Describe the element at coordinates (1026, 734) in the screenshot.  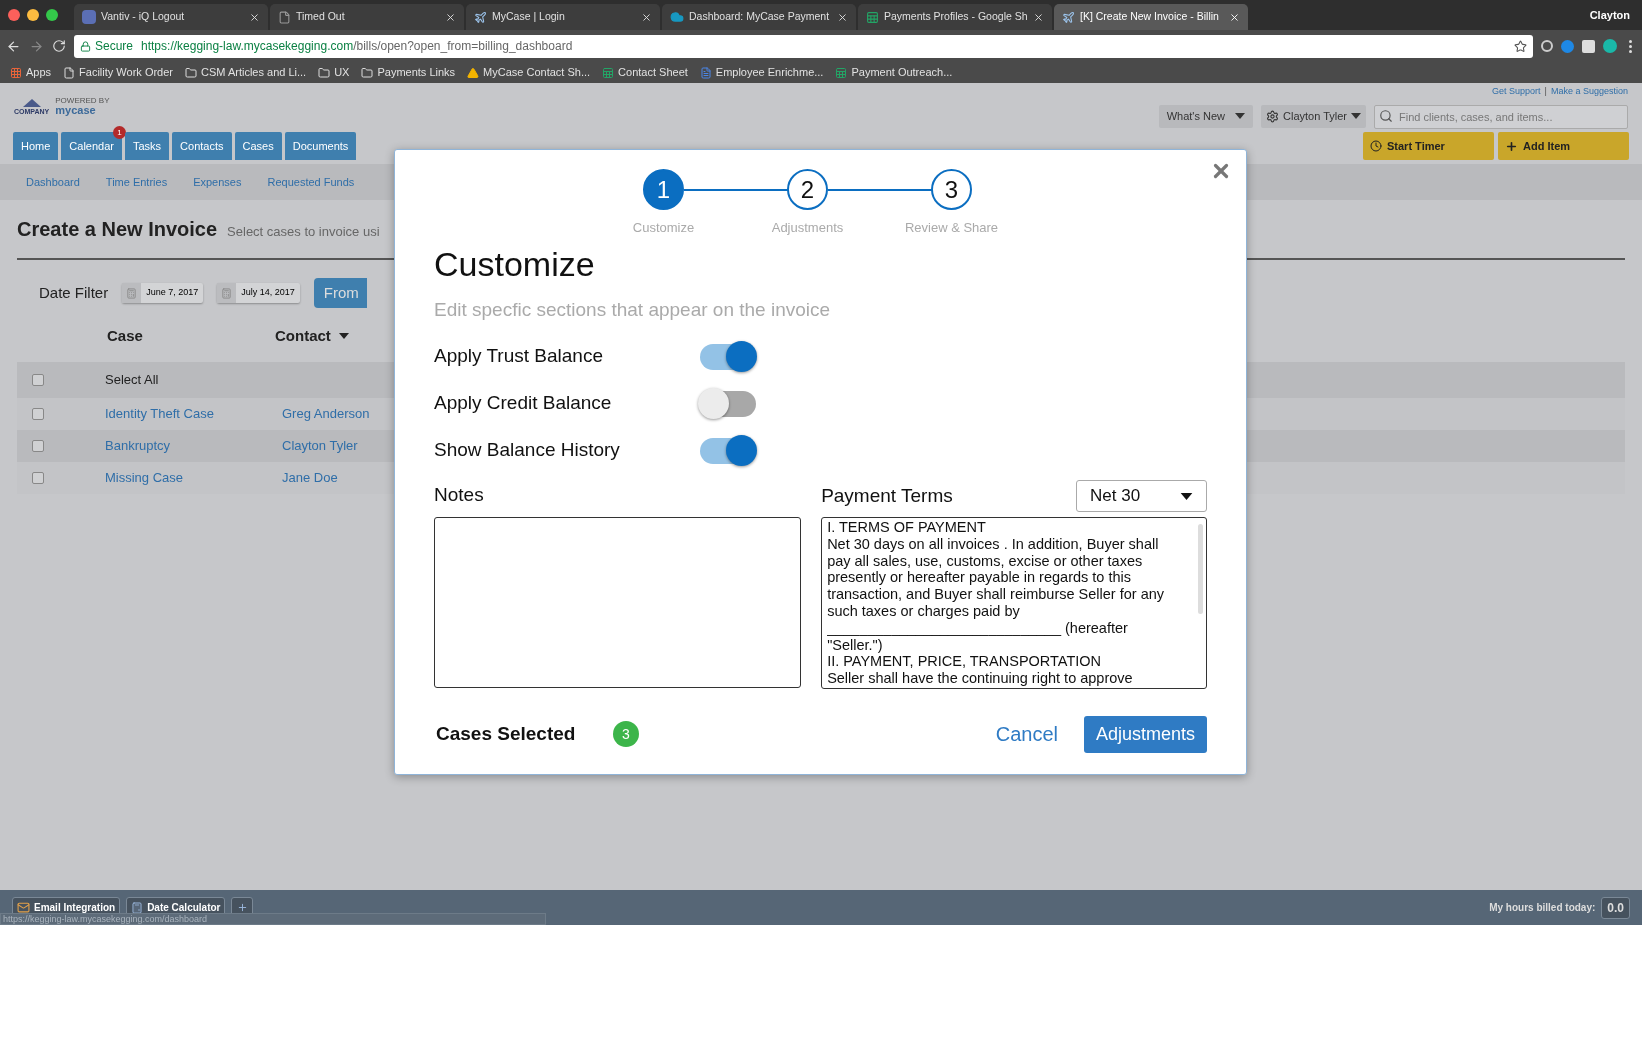
I see `cancel-button: Cancel` at that location.